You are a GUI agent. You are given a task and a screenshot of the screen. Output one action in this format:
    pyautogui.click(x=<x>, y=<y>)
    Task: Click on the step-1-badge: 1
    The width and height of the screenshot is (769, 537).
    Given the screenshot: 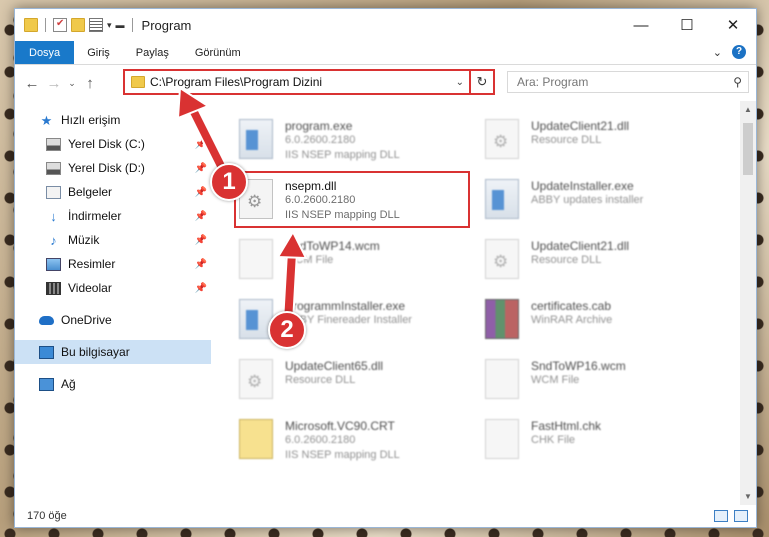 What is the action you would take?
    pyautogui.click(x=229, y=182)
    